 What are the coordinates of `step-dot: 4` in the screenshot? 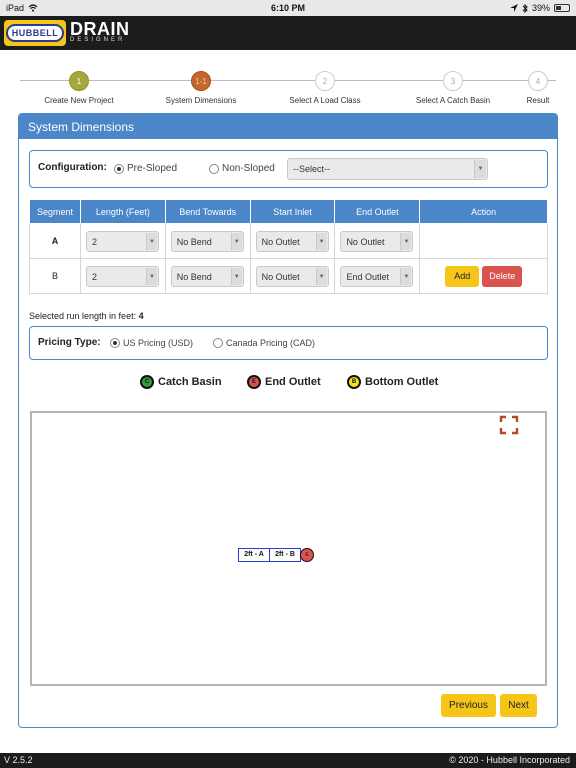 It's located at (538, 81).